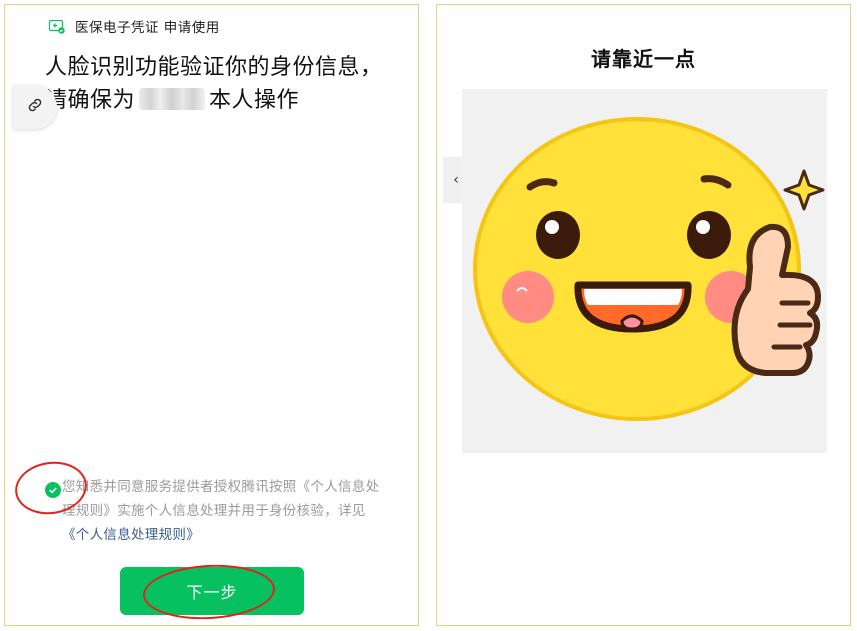  I want to click on page-title: 请靠近一点, so click(643, 59).